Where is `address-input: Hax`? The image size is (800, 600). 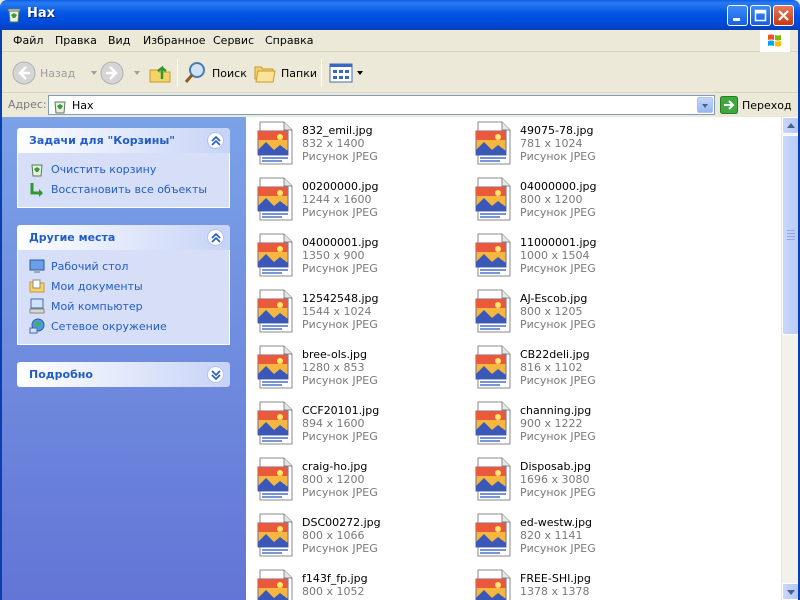
address-input: Hax is located at coordinates (381, 105).